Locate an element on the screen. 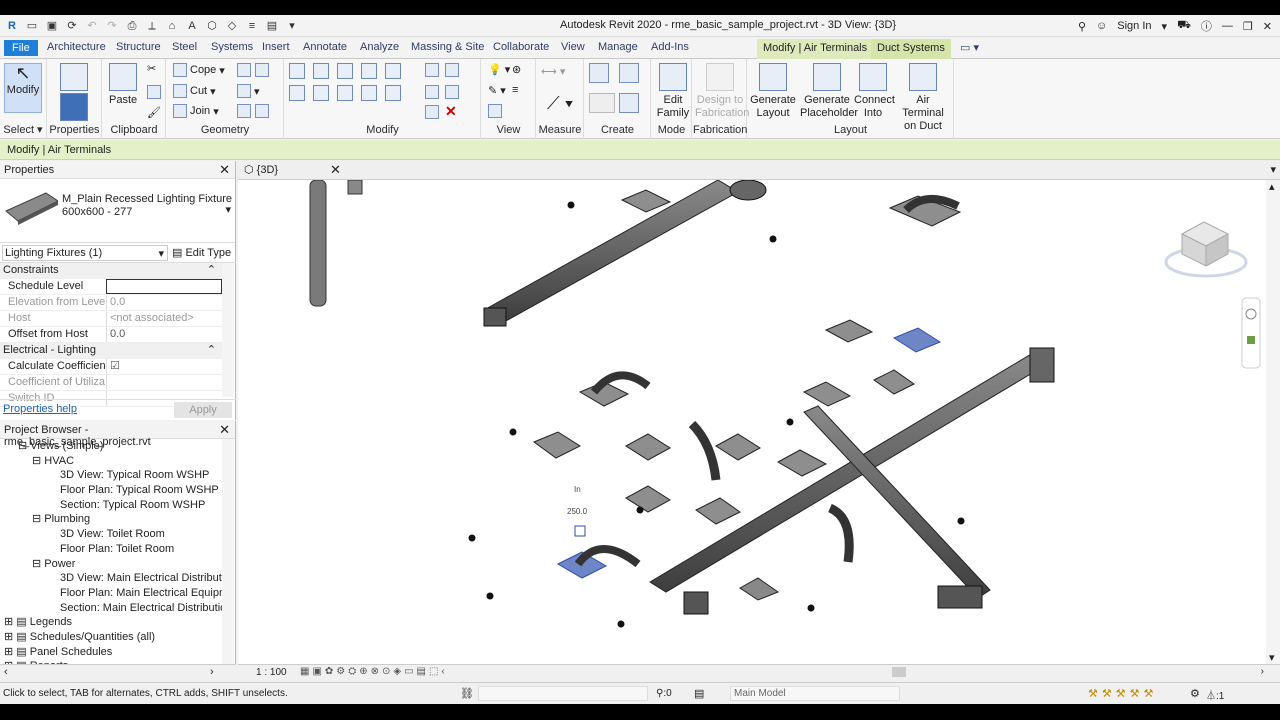  binoculars-icon: ⚲ is located at coordinates (1082, 26).